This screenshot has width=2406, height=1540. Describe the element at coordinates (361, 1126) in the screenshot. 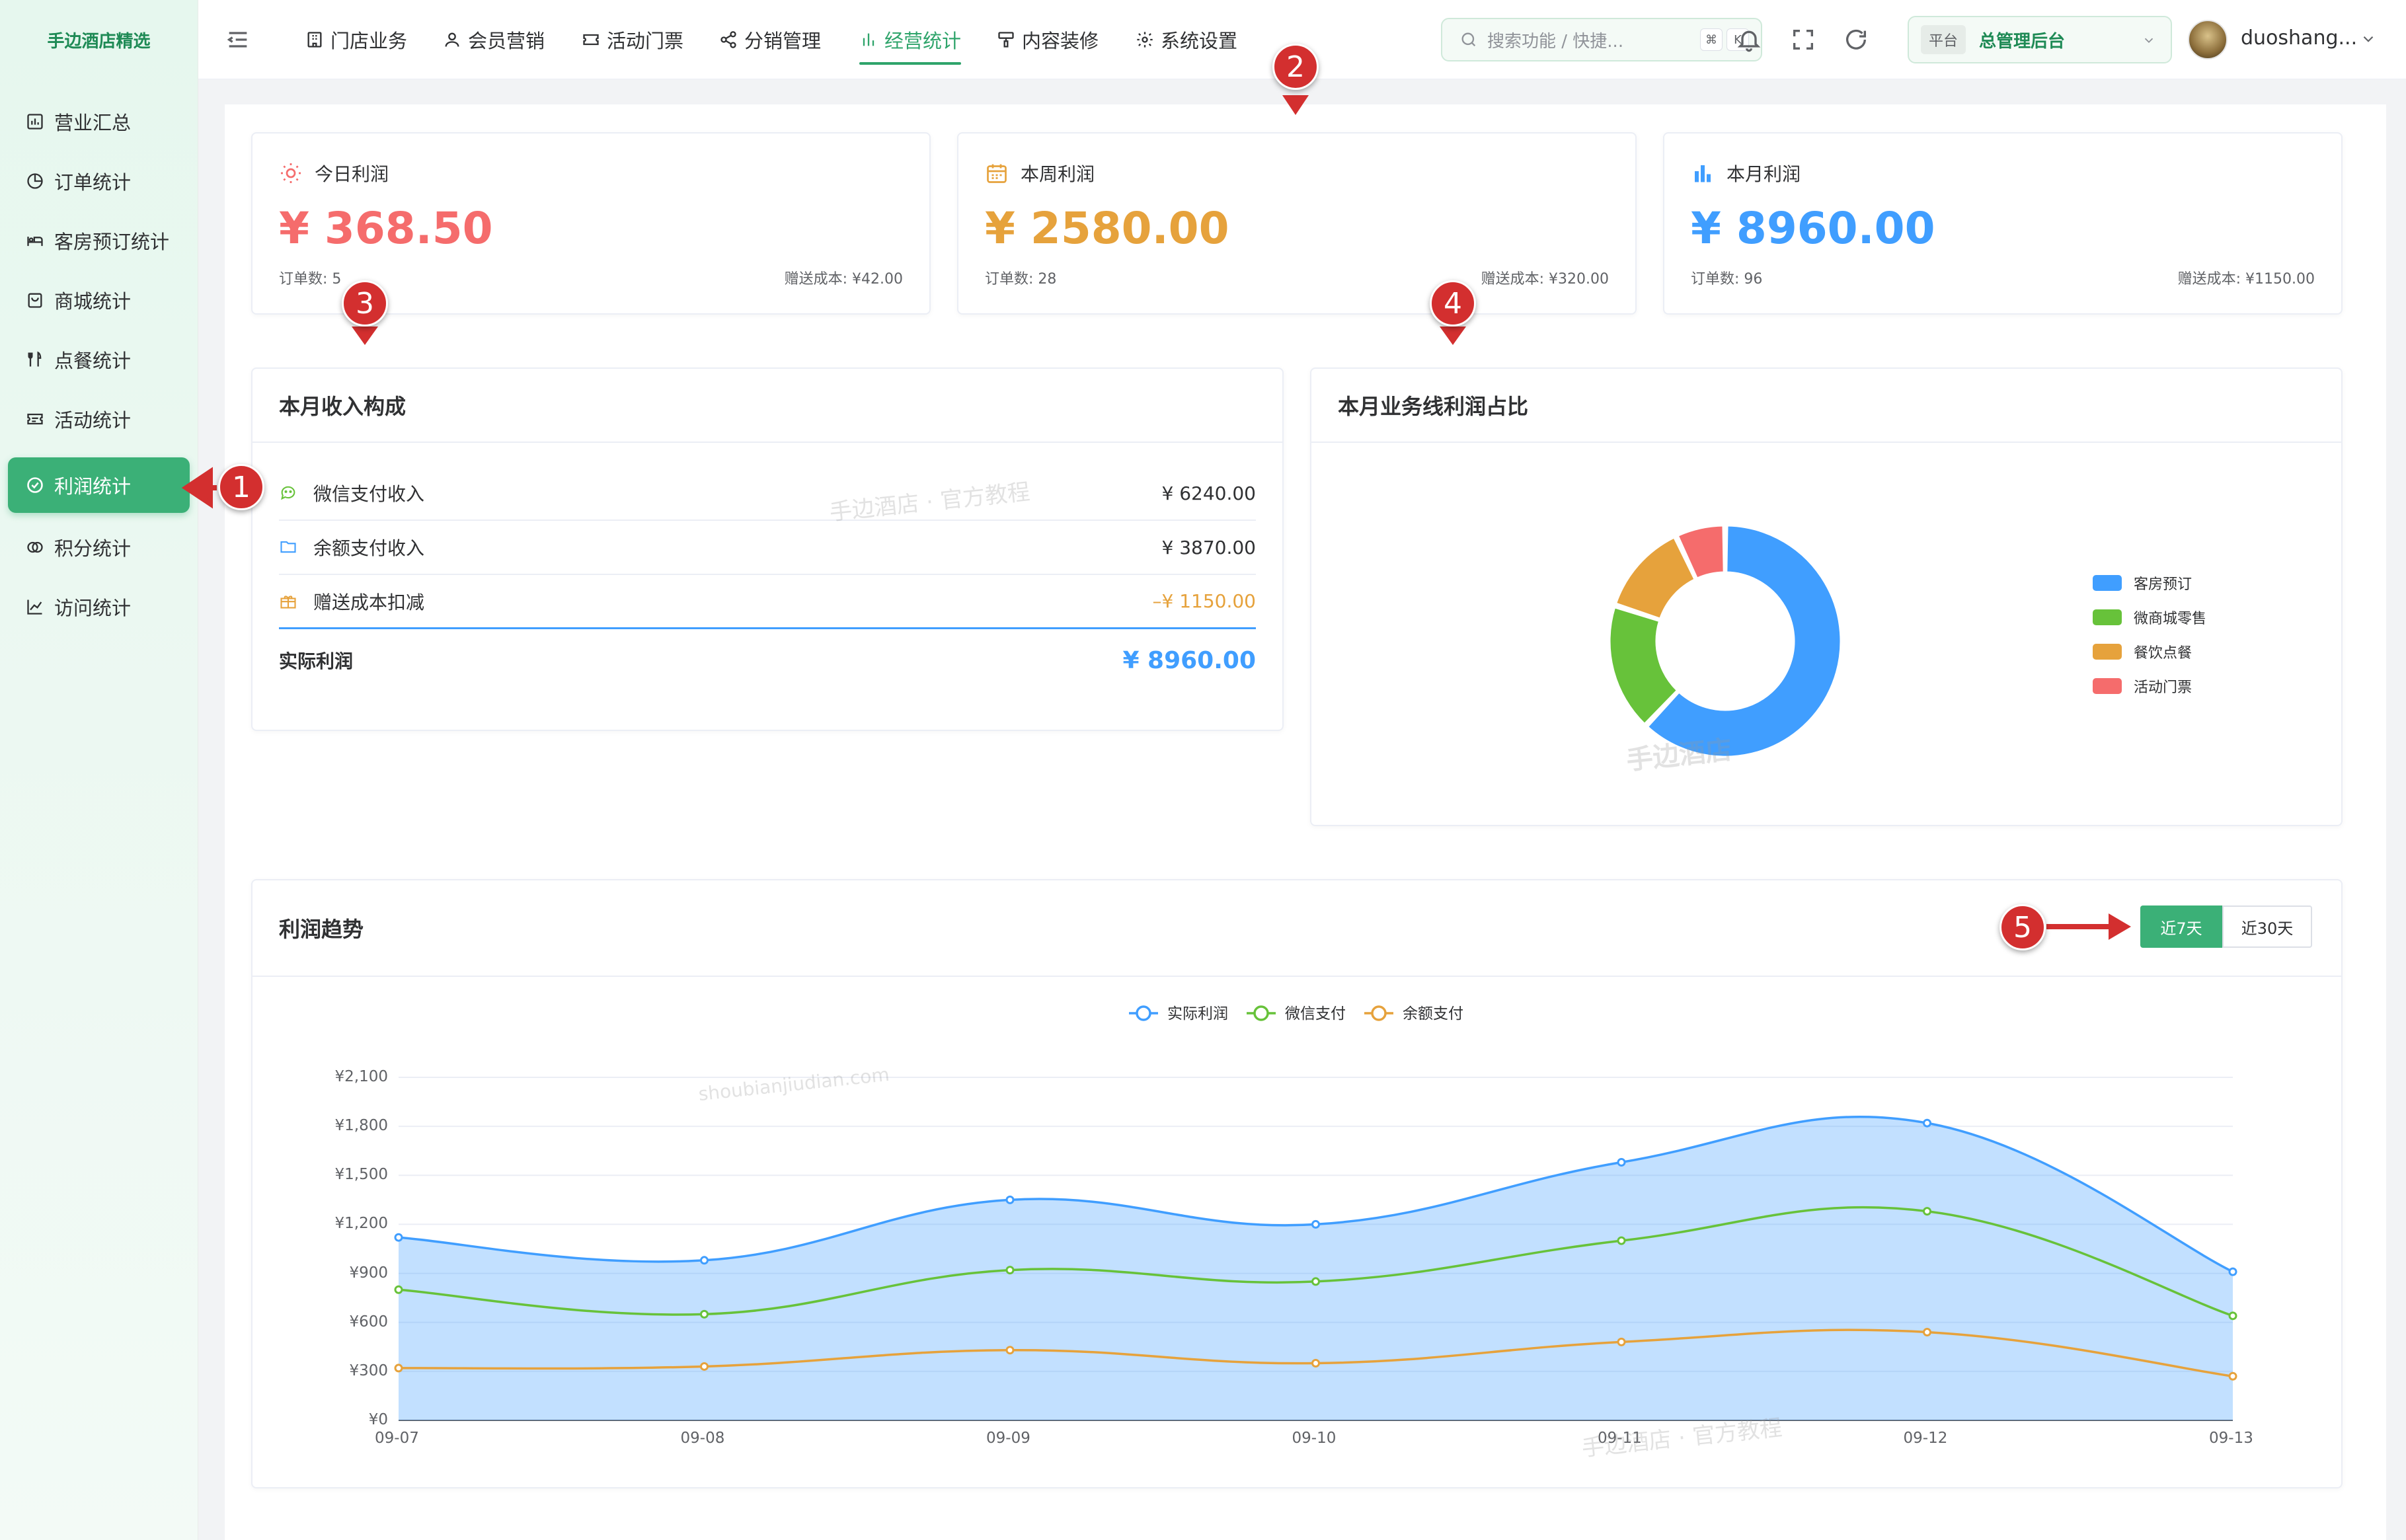

I see `y-tick-label: ¥1,800` at that location.